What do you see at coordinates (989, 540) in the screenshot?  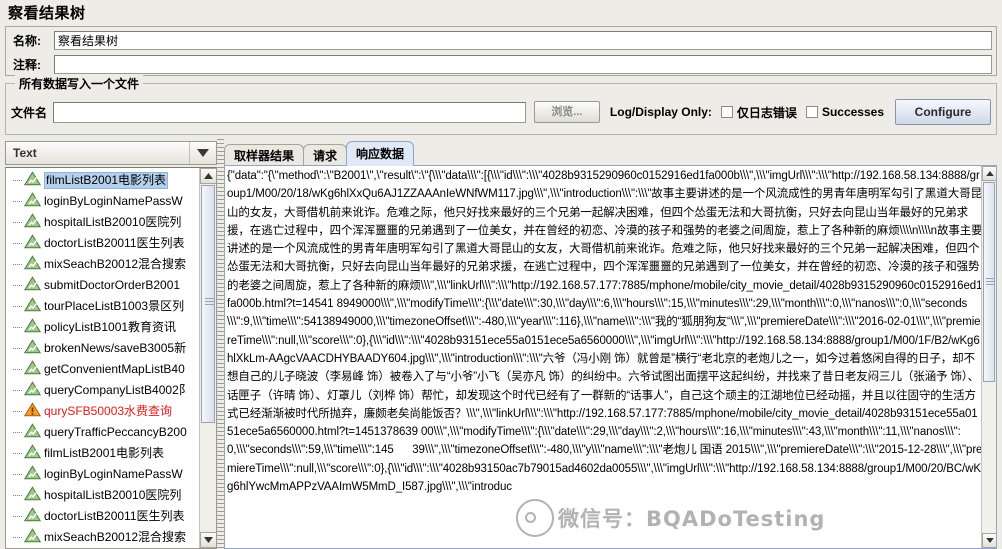 I see `response-scroll-down-button` at bounding box center [989, 540].